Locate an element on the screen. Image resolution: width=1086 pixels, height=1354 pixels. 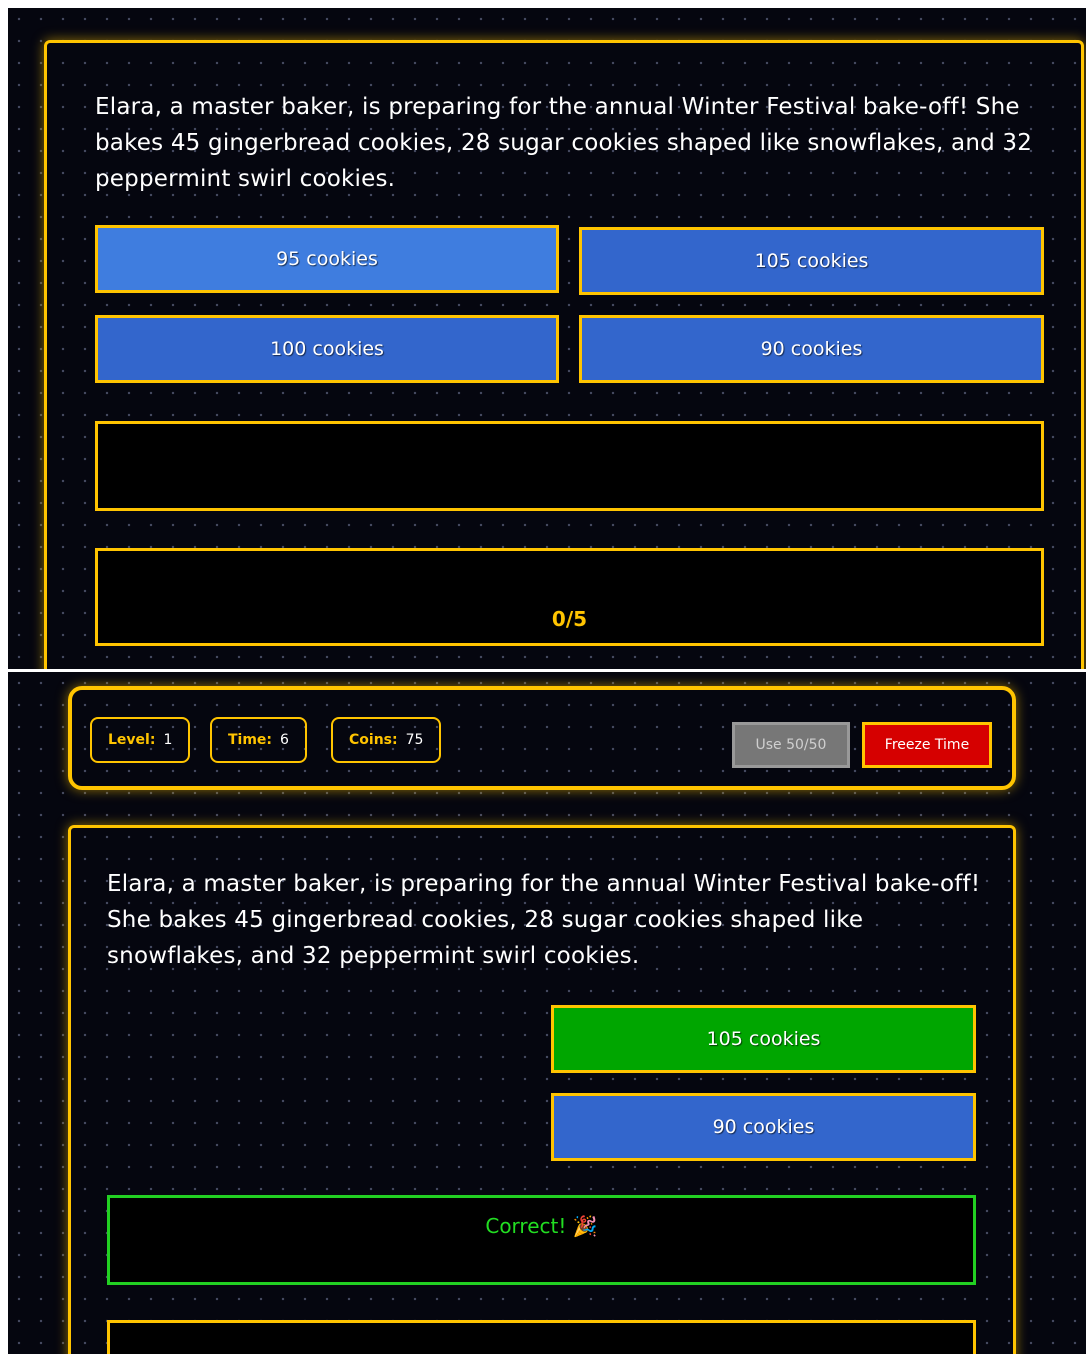
time-stat: Time: 6 is located at coordinates (258, 740).